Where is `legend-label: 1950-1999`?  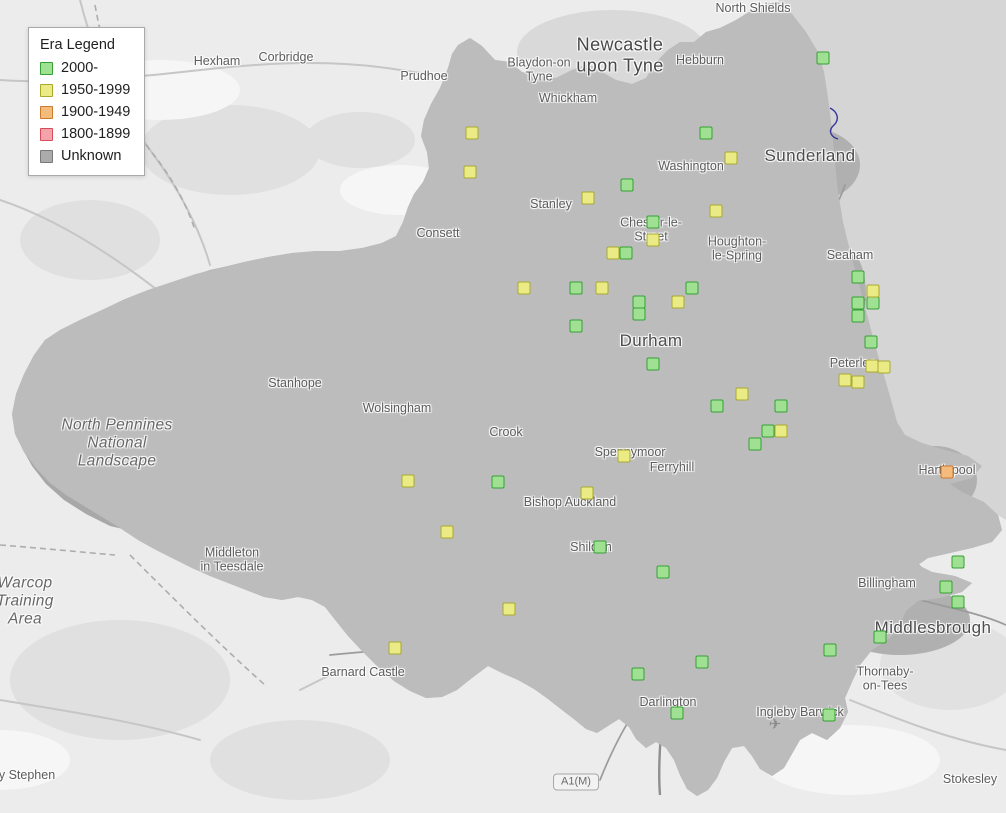
legend-label: 1950-1999 is located at coordinates (96, 90).